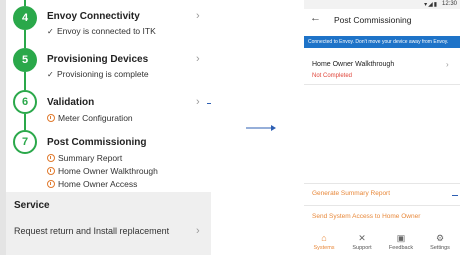 Image resolution: width=460 pixels, height=255 pixels. Describe the element at coordinates (366, 216) in the screenshot. I see `send-system-access-button: Send System Access to Home Owner` at that location.